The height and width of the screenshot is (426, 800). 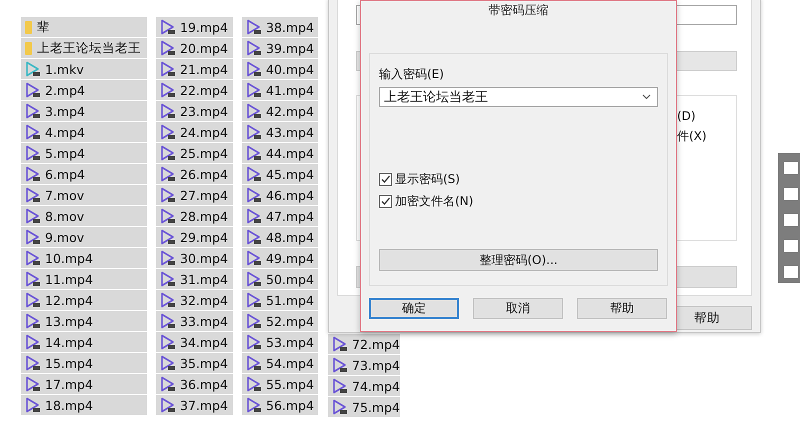 What do you see at coordinates (280, 384) in the screenshot?
I see `file-item: 55.mp4` at bounding box center [280, 384].